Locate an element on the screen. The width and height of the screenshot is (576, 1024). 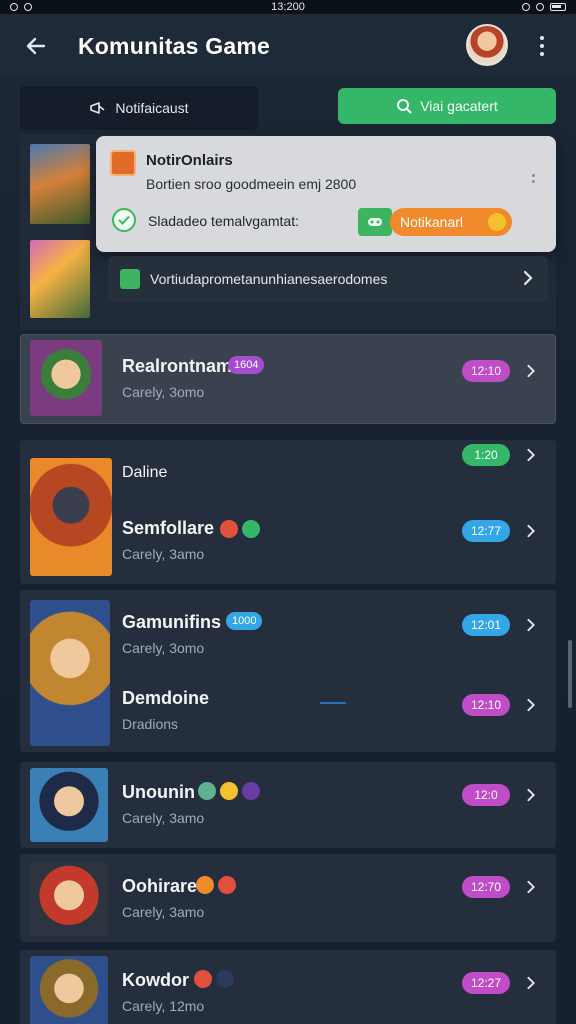
popup-subtitle: Bortien sroo goodmeein emj 2800 is located at coordinates (251, 184).